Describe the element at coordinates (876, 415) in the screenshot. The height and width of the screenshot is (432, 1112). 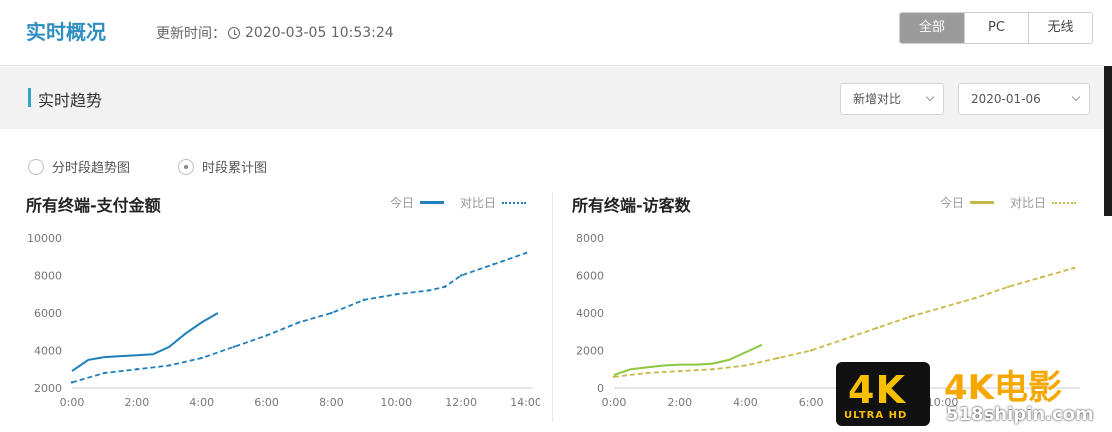
I see `watermark-logo-bottom: ULTRA HD` at that location.